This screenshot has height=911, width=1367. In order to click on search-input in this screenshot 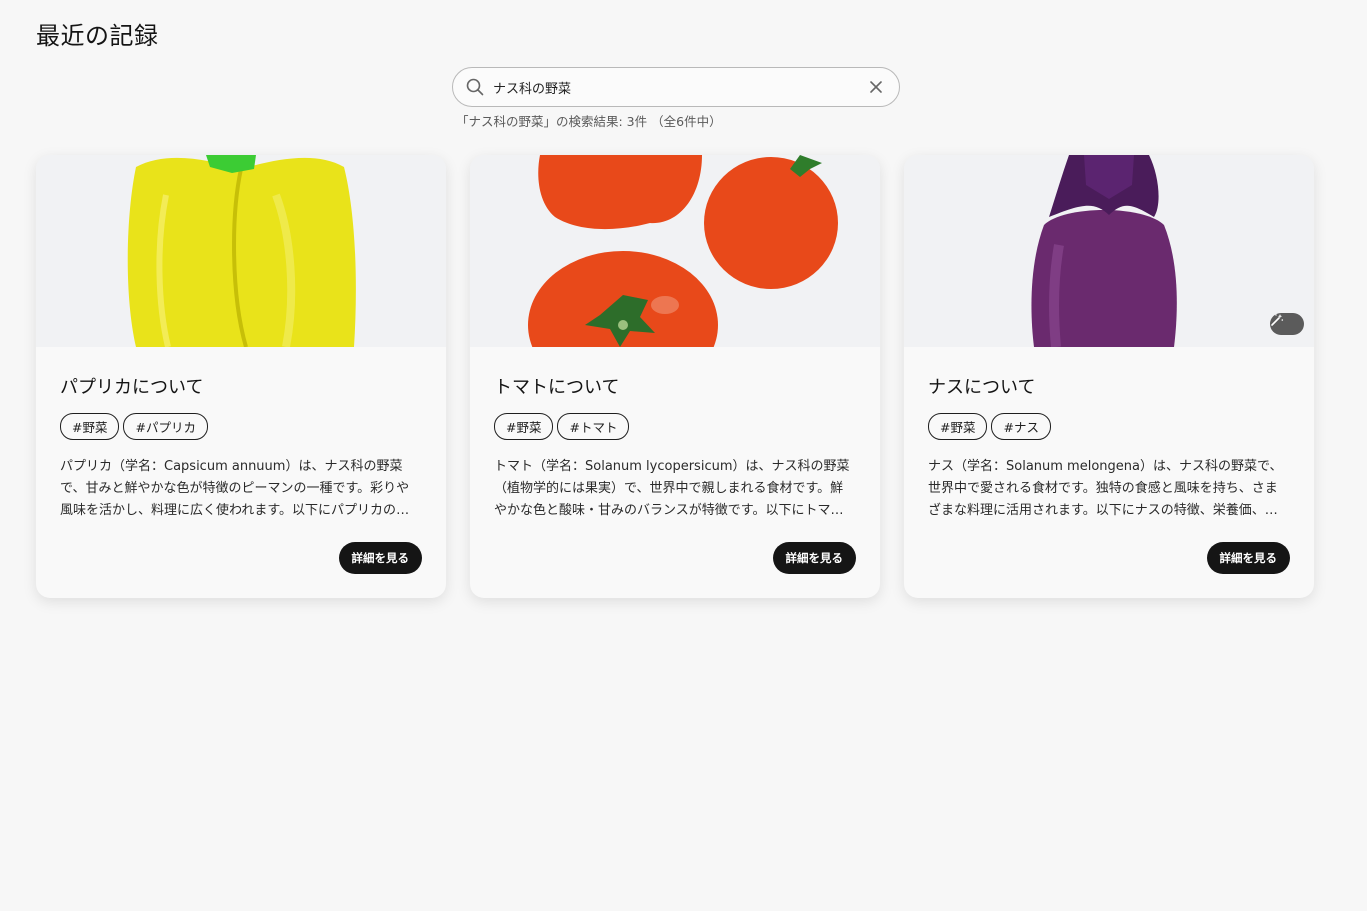, I will do `click(679, 87)`.